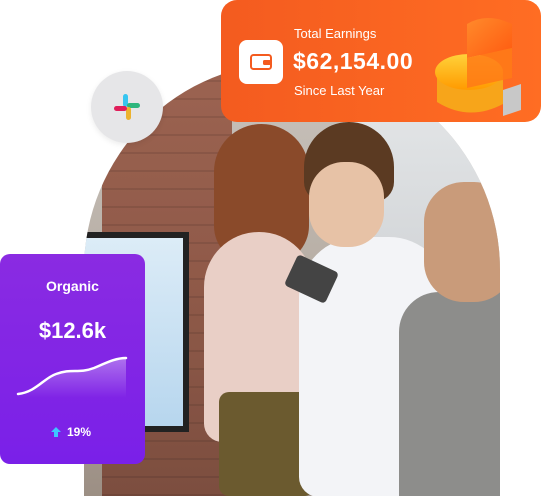 The image size is (541, 496). I want to click on slack-badge, so click(127, 107).